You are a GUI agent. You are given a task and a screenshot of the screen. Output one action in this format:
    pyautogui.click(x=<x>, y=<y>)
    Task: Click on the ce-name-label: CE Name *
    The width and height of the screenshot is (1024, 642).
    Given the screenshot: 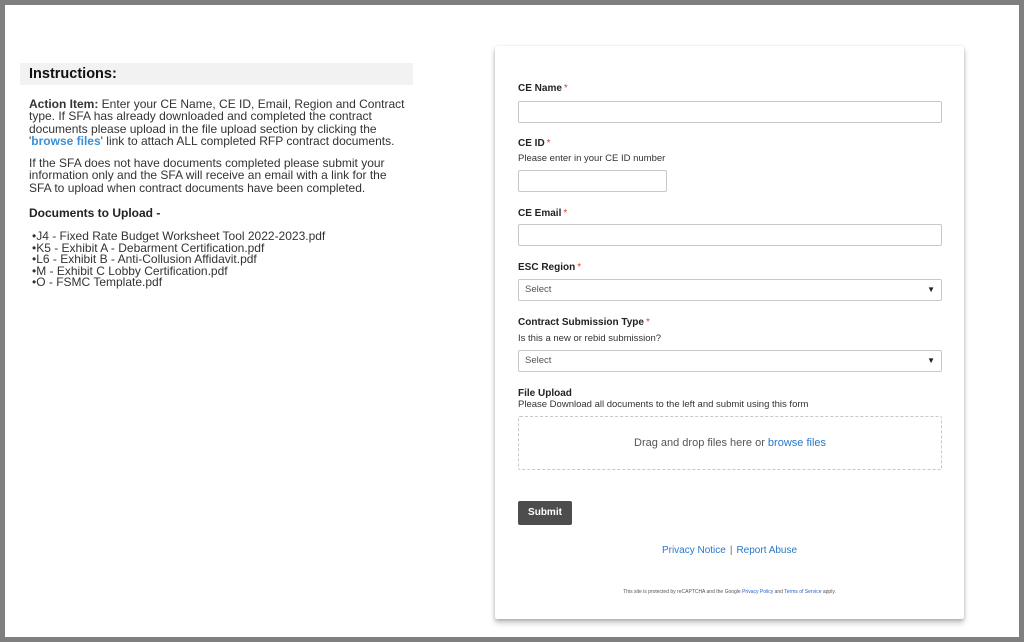 What is the action you would take?
    pyautogui.click(x=543, y=88)
    